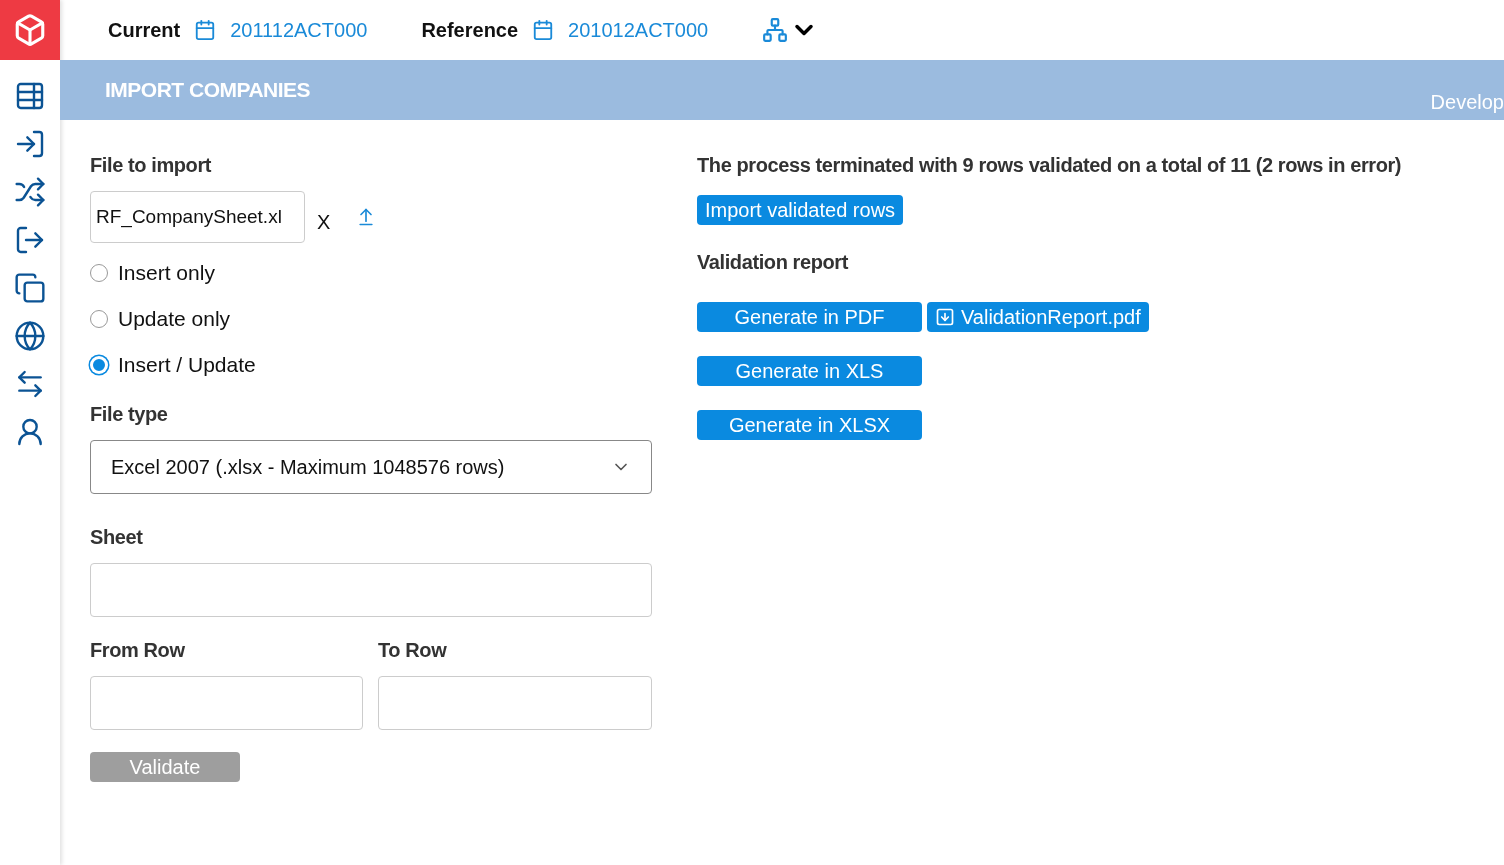 The height and width of the screenshot is (865, 1504). What do you see at coordinates (138, 650) in the screenshot?
I see `field-label: From Row` at bounding box center [138, 650].